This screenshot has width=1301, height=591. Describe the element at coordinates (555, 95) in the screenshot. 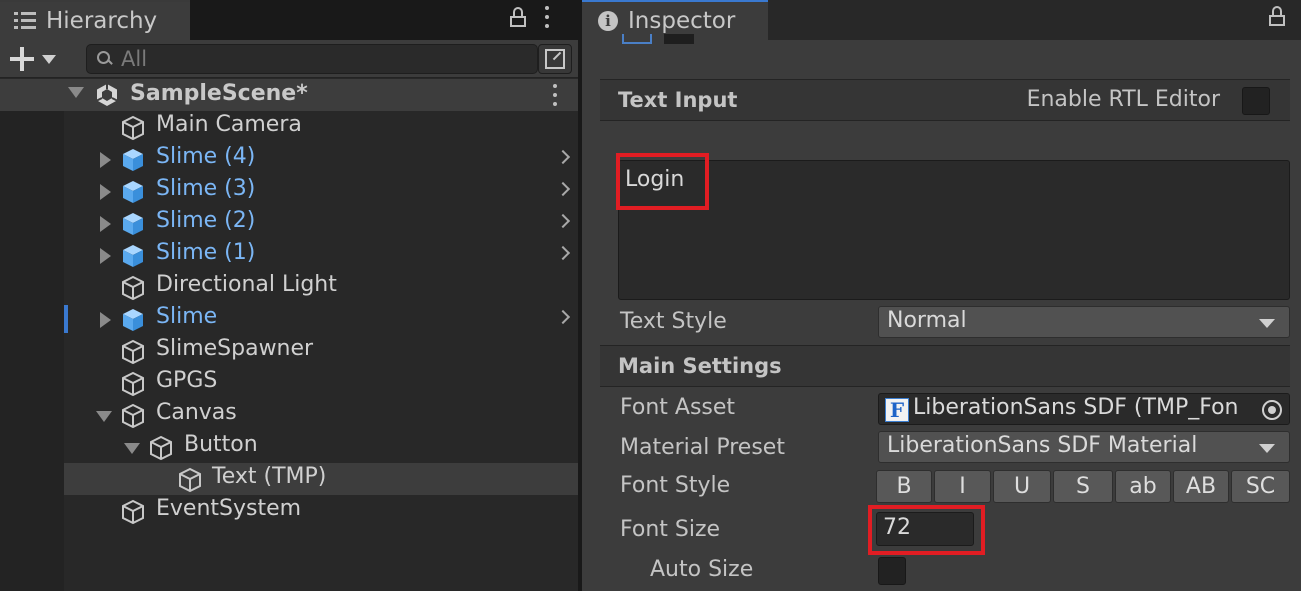

I see `scene-more-icon` at that location.